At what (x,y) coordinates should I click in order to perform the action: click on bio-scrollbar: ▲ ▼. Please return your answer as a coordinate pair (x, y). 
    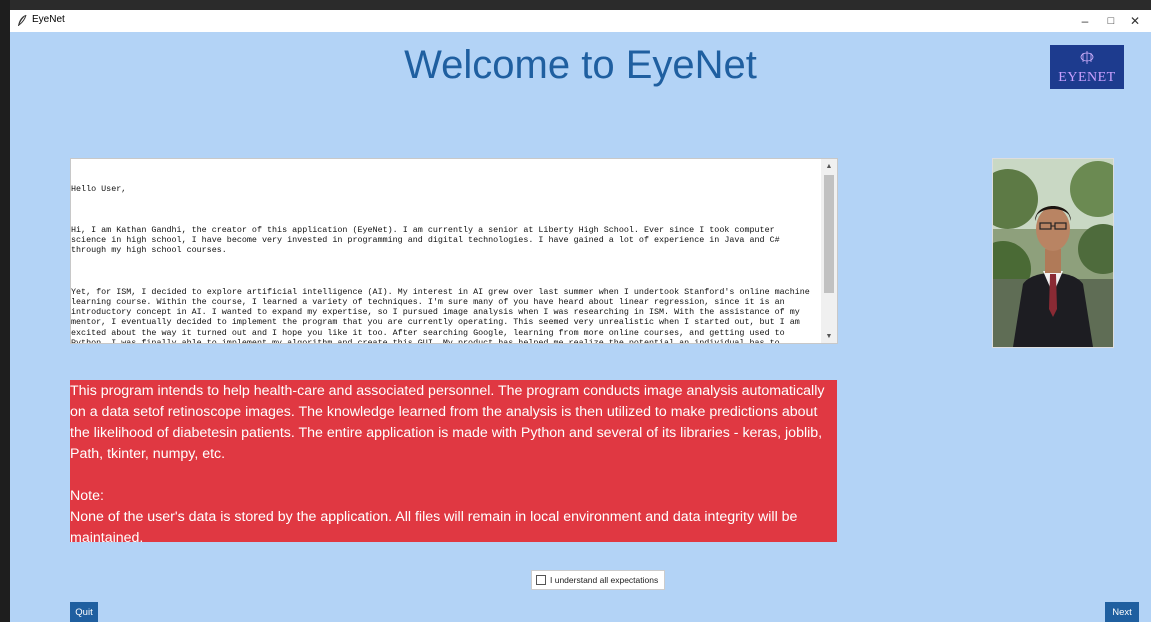
    Looking at the image, I should click on (829, 251).